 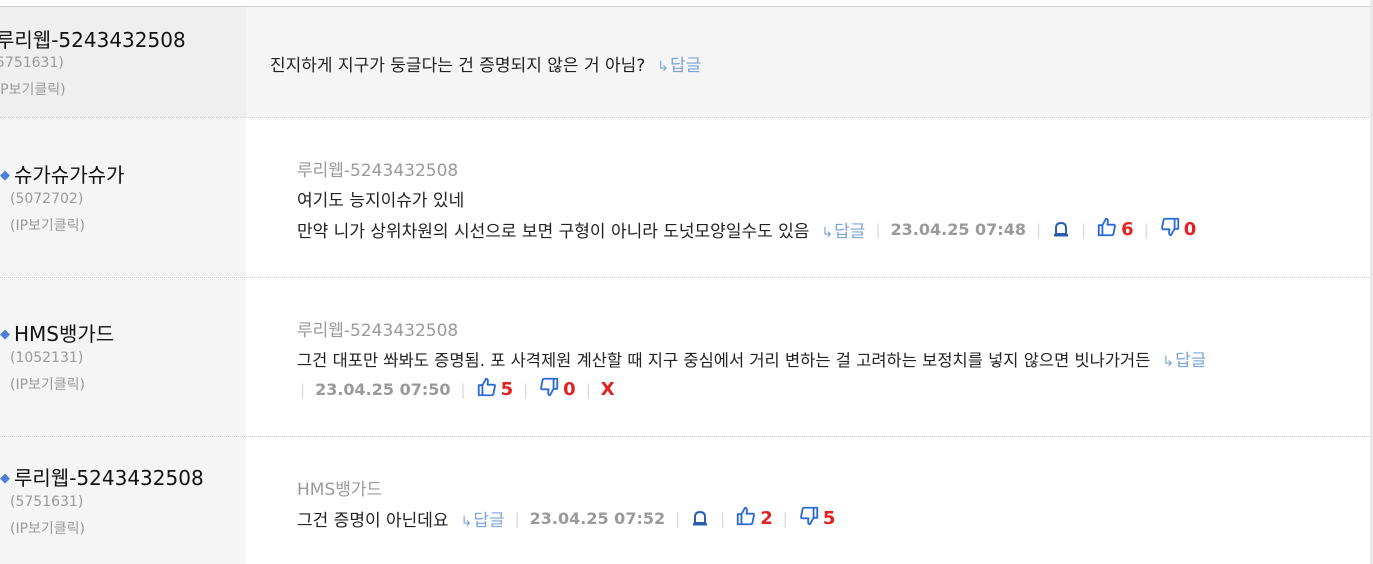 I want to click on comment-author: ◆ 슈가슈가슈가, so click(x=62, y=173).